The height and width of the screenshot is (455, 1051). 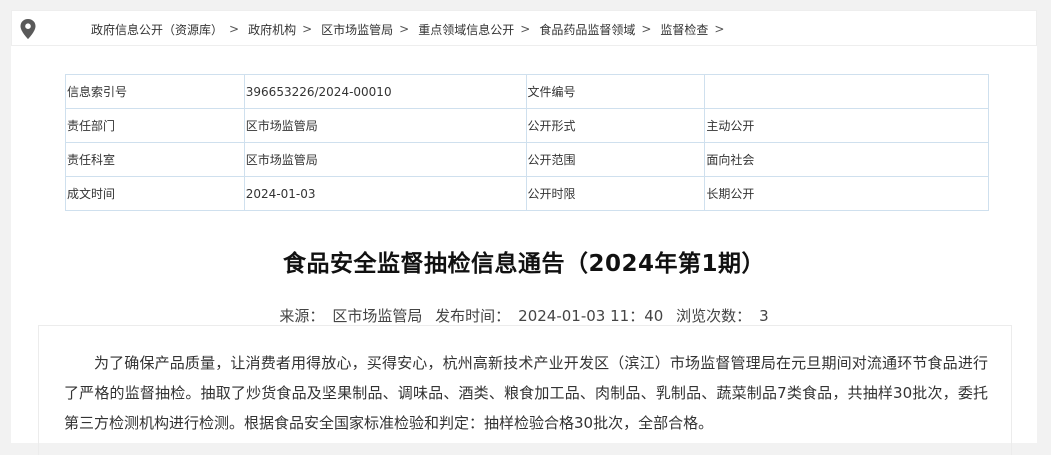 I want to click on views-count: 3, so click(x=764, y=316).